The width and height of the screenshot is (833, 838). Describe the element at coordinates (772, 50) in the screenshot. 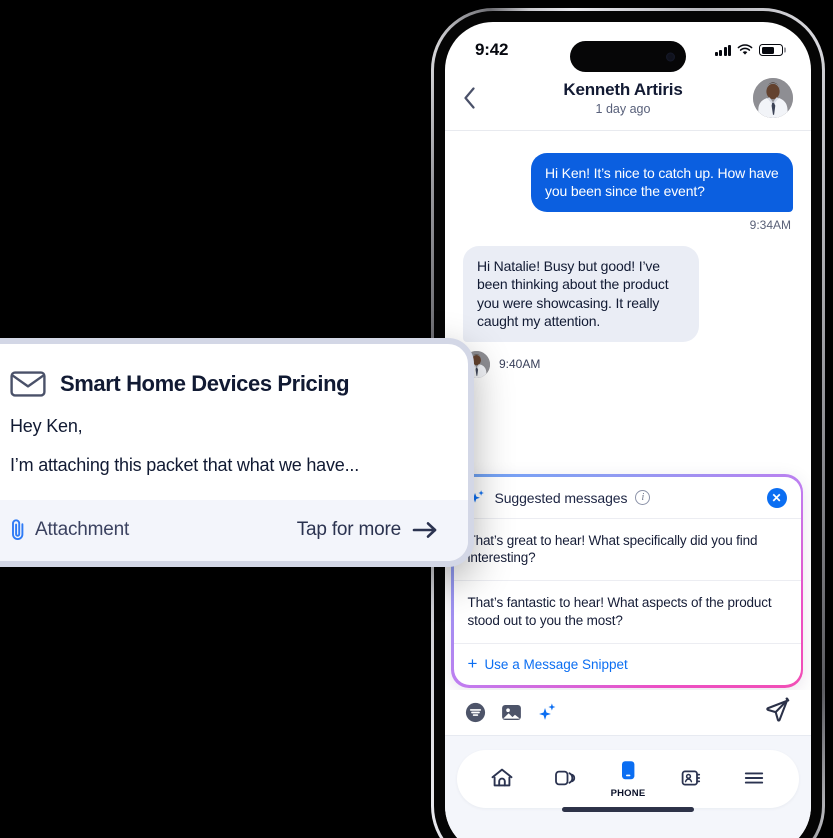

I see `battery-icon` at that location.